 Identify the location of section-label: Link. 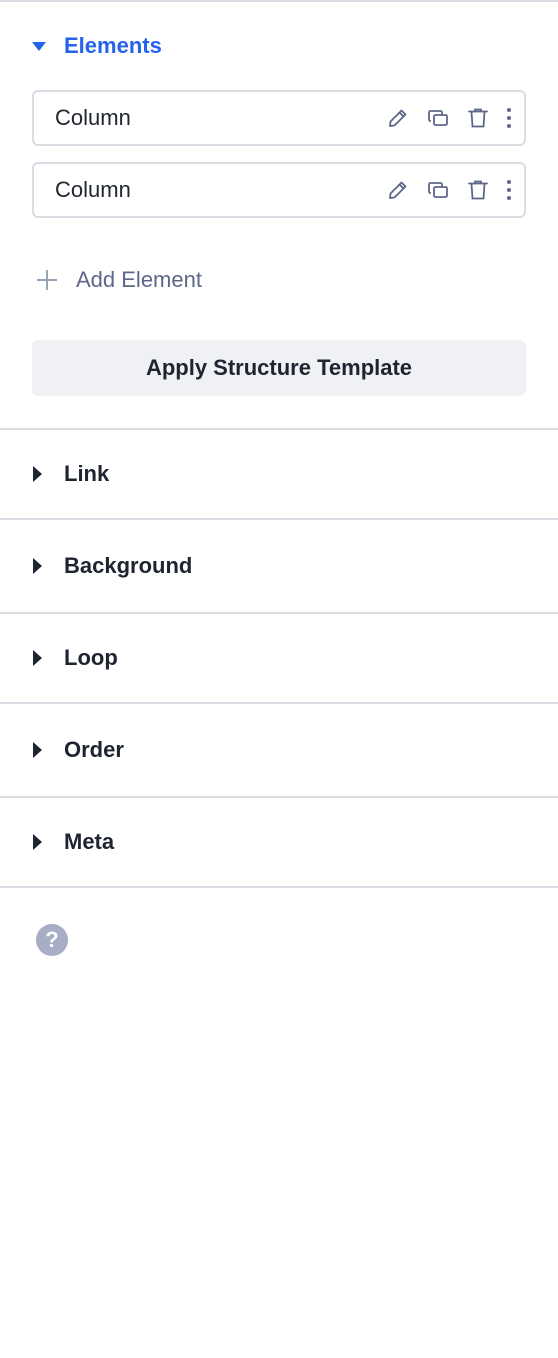
(87, 473).